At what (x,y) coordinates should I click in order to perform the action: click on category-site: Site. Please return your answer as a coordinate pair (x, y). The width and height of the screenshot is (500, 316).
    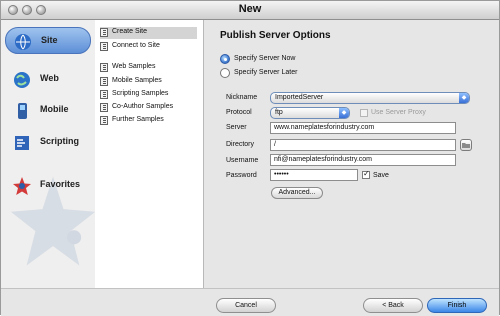
    Looking at the image, I should click on (48, 40).